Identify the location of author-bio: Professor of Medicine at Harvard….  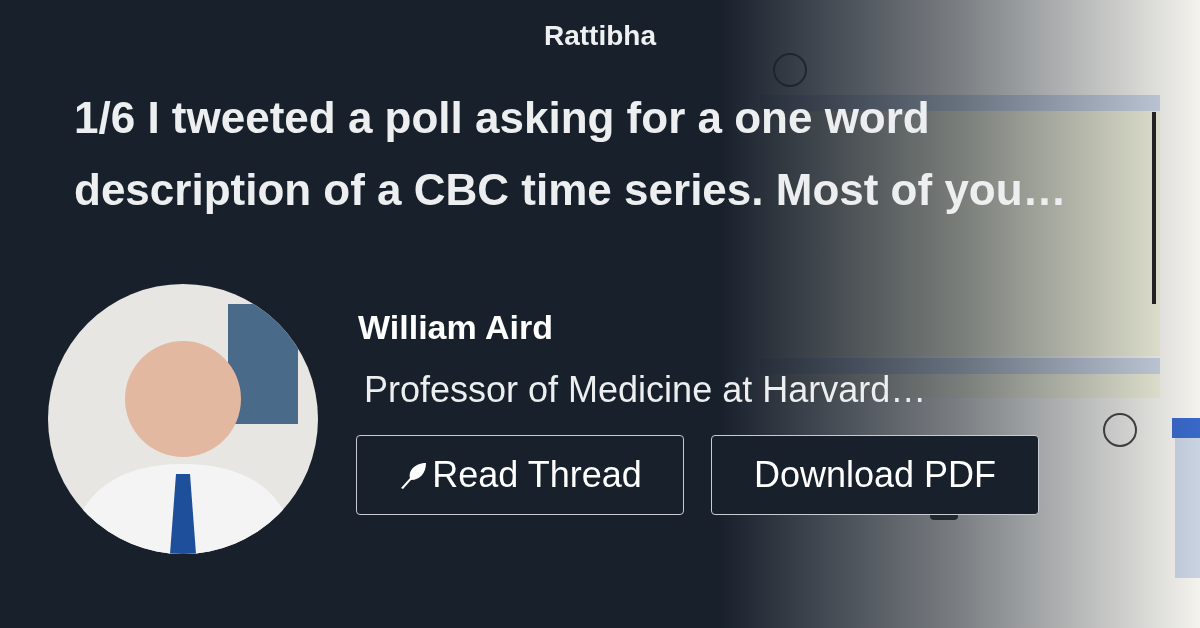
(645, 390).